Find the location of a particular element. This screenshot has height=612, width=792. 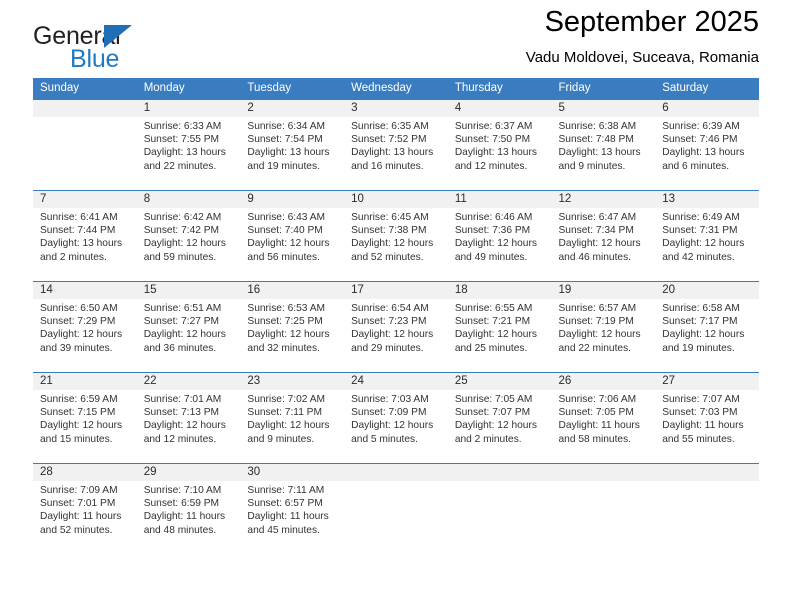

day-detail-sunset: Sunset: 7:55 PM is located at coordinates (181, 140).